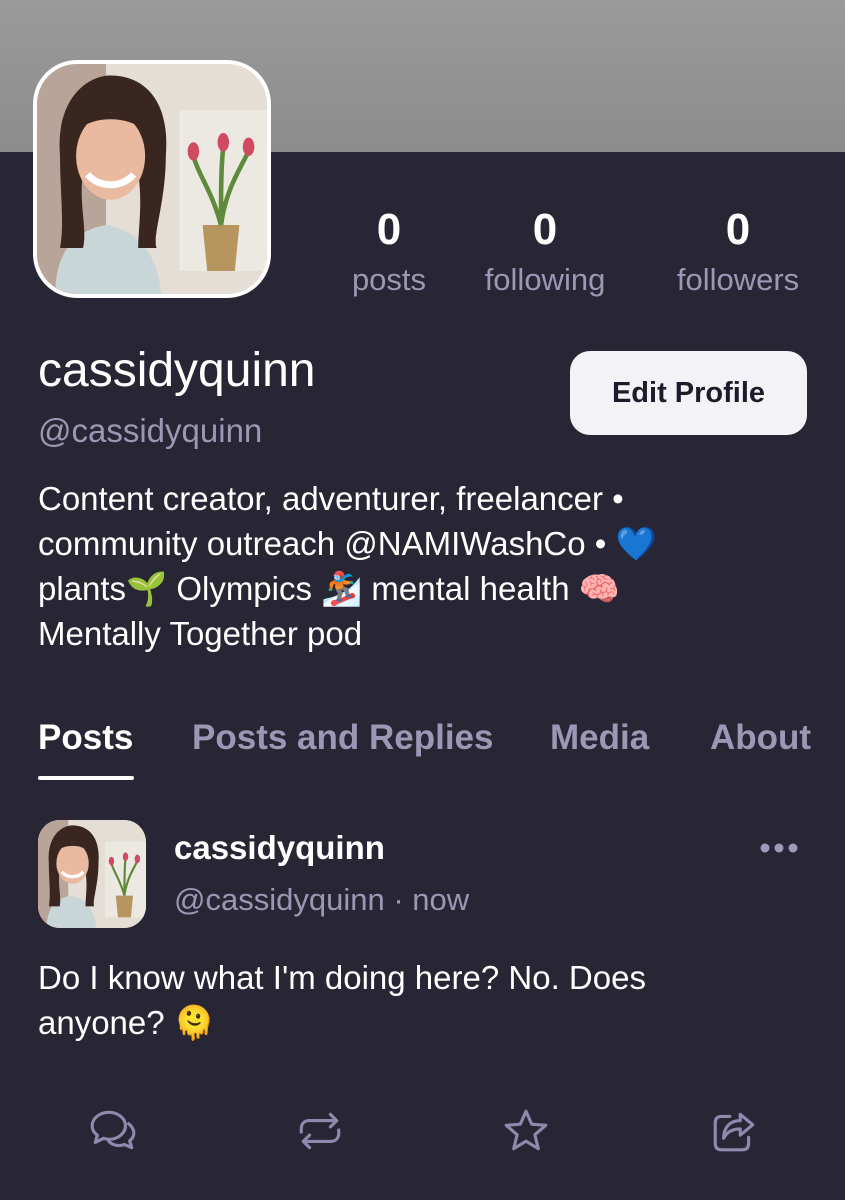 Image resolution: width=845 pixels, height=1200 pixels. I want to click on share-button, so click(734, 1131).